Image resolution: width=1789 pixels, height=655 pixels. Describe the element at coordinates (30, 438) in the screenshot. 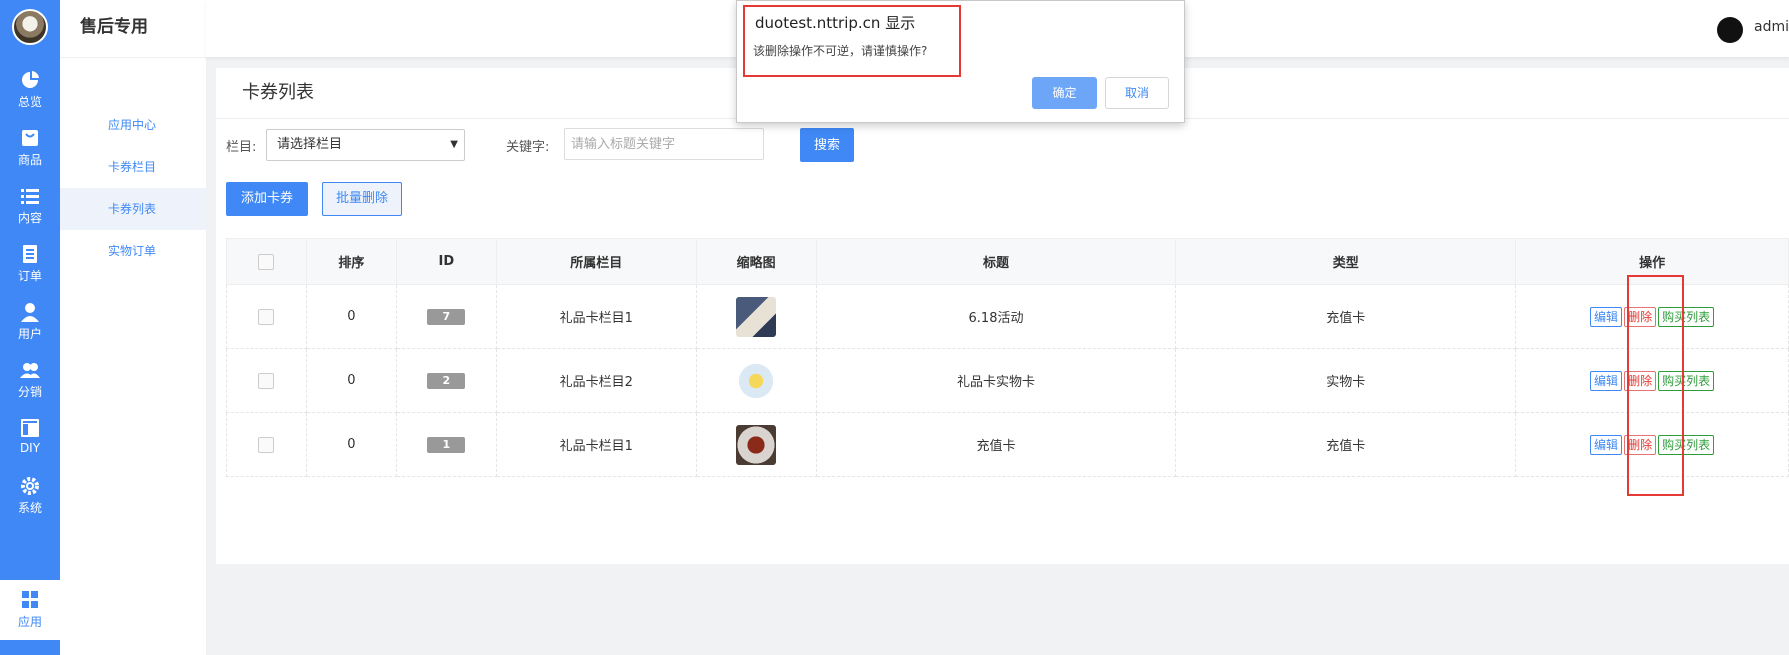

I see `rail-item-diy: DIY` at that location.